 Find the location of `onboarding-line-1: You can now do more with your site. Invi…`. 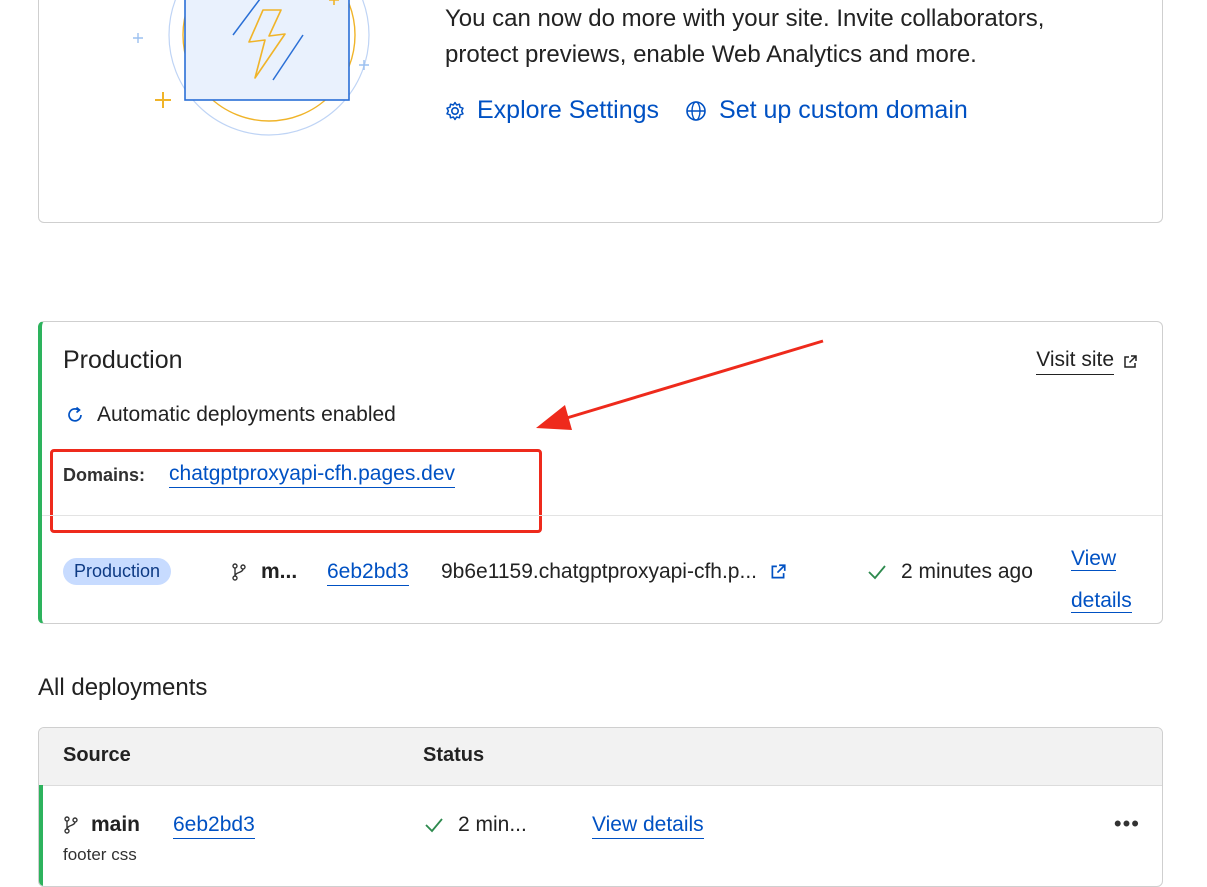

onboarding-line-1: You can now do more with your site. Invi… is located at coordinates (745, 18).